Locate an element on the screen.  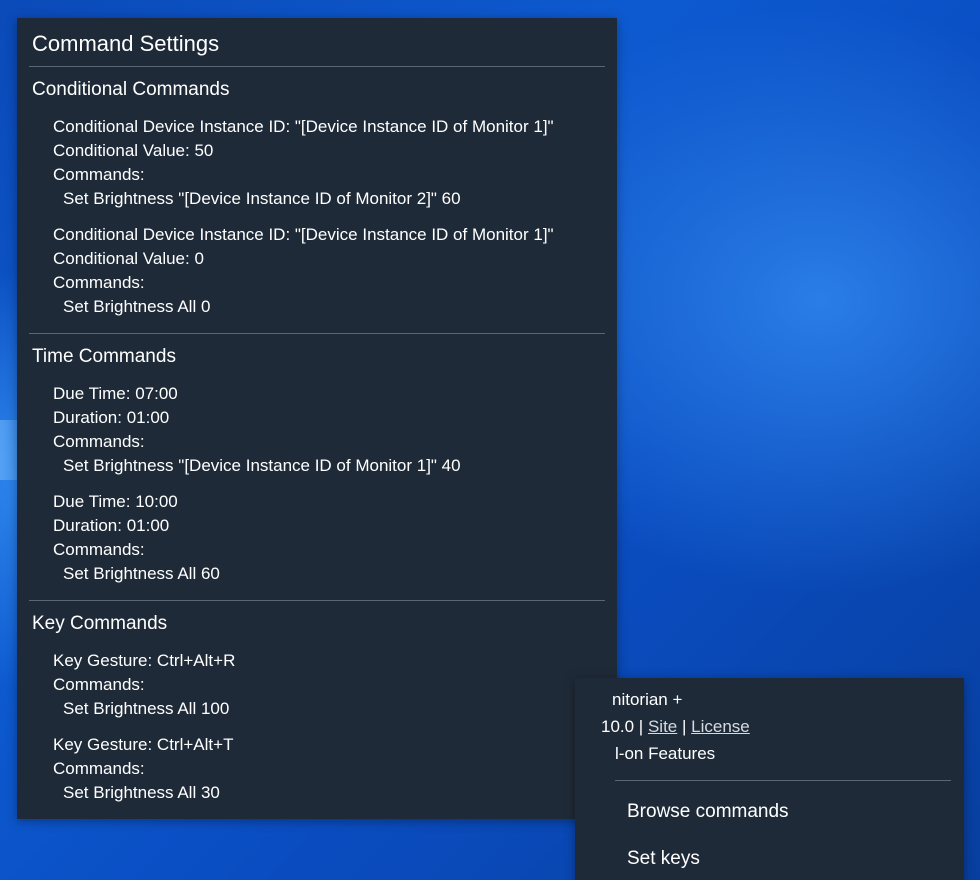
section-title-time: Time Commands is located at coordinates (104, 356).